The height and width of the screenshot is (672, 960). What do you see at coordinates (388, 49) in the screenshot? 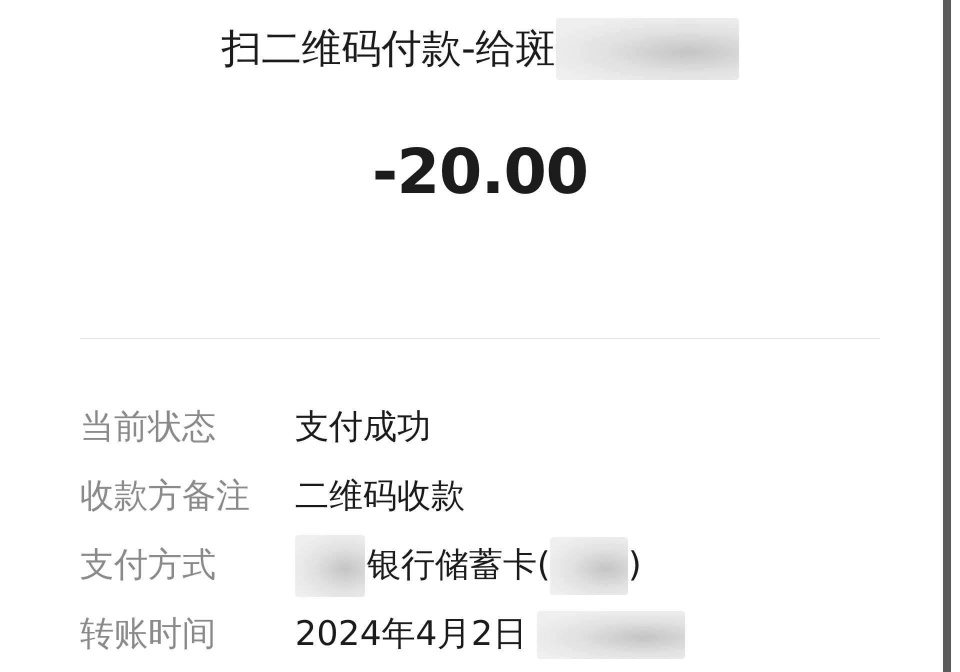
I see `payment-title: 扫二维码付款-给斑` at bounding box center [388, 49].